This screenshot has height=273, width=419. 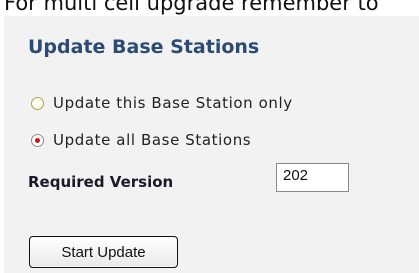 What do you see at coordinates (173, 103) in the screenshot?
I see `option-label: Update this Base Station only` at bounding box center [173, 103].